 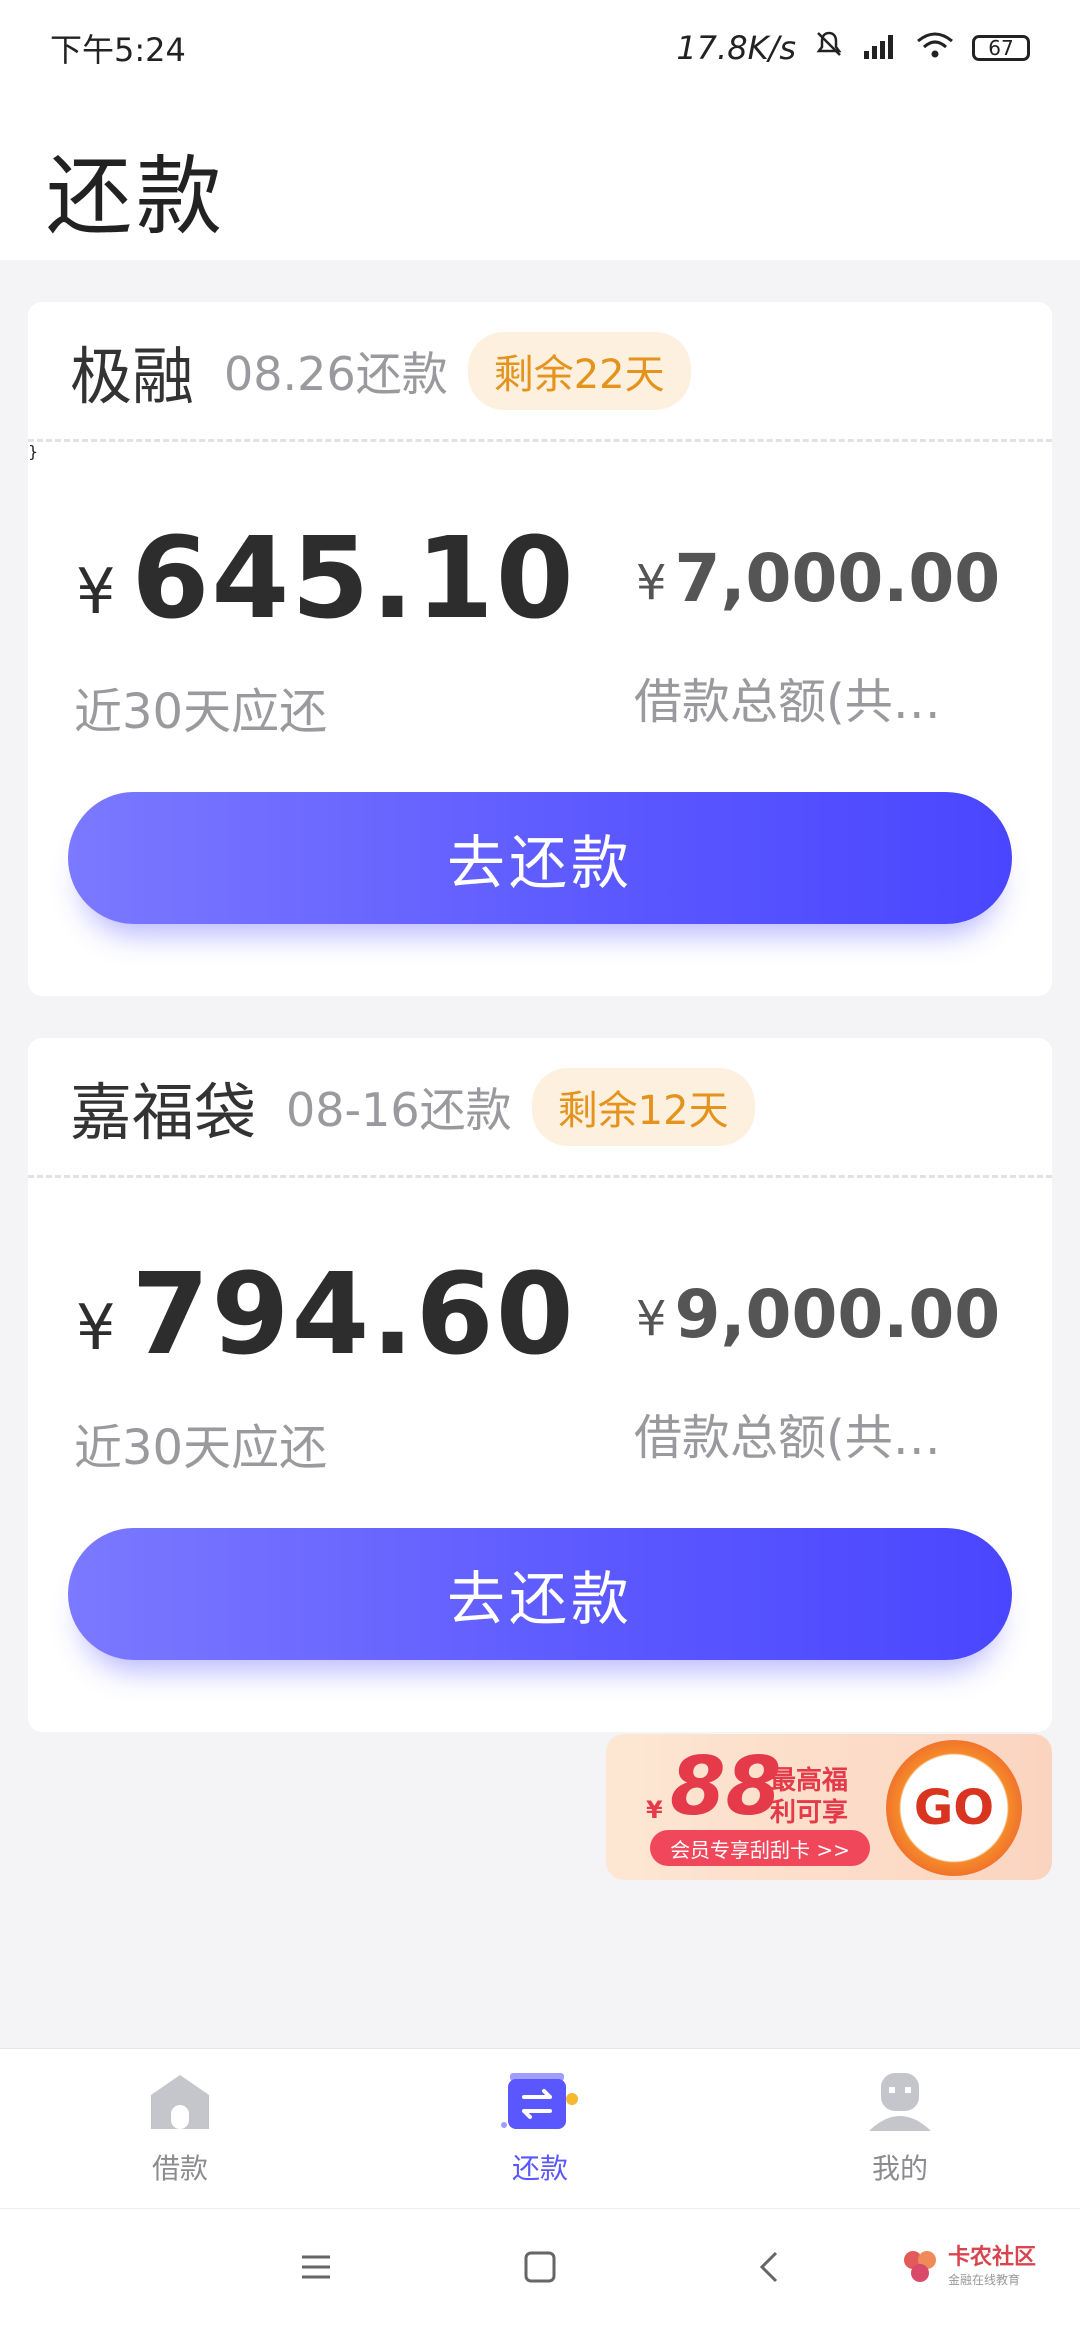 I want to click on total-amount: ¥ 7,000.00, so click(x=818, y=578).